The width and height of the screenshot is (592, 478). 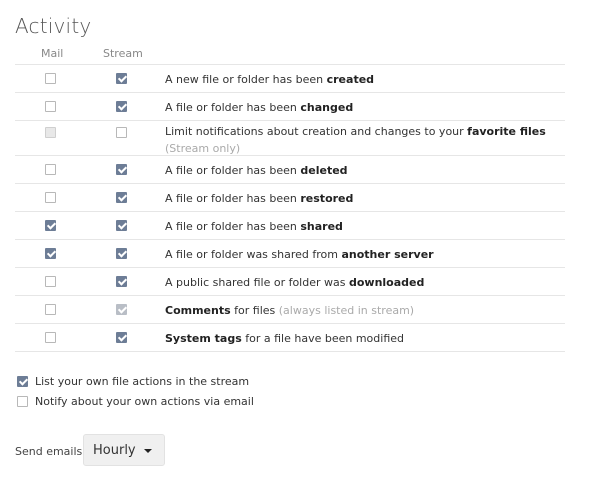 I want to click on stream-checkbox-favorites, so click(x=121, y=132).